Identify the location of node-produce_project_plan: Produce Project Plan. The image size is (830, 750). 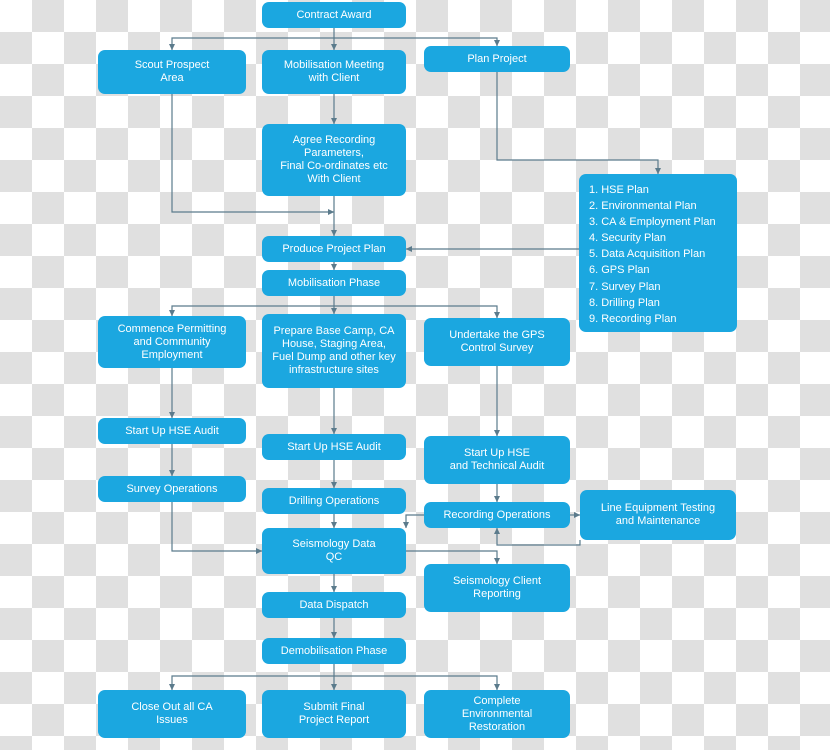
(334, 249).